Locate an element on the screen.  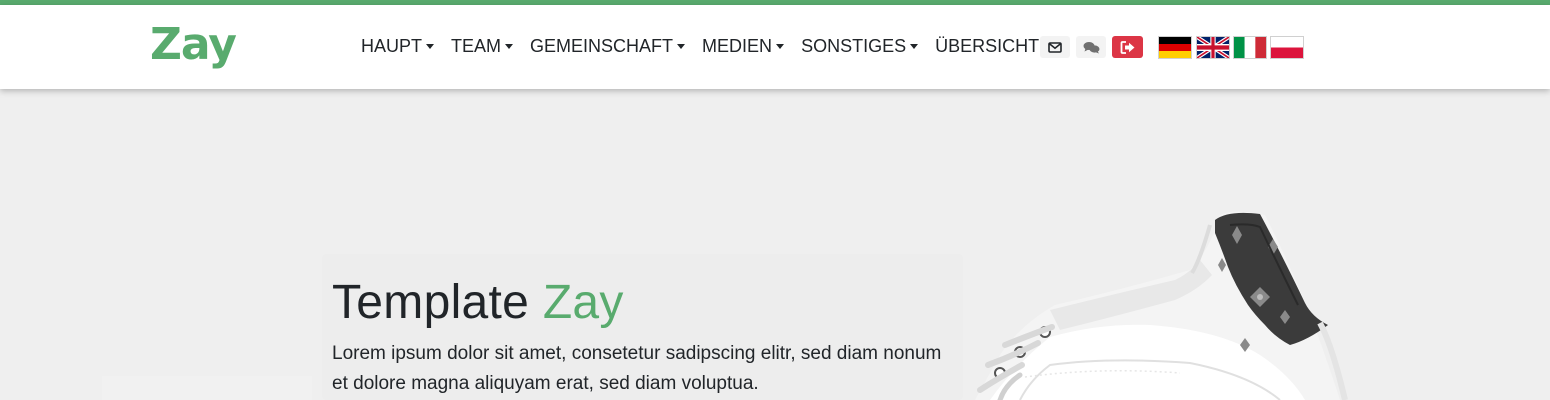
language-german is located at coordinates (1175, 47).